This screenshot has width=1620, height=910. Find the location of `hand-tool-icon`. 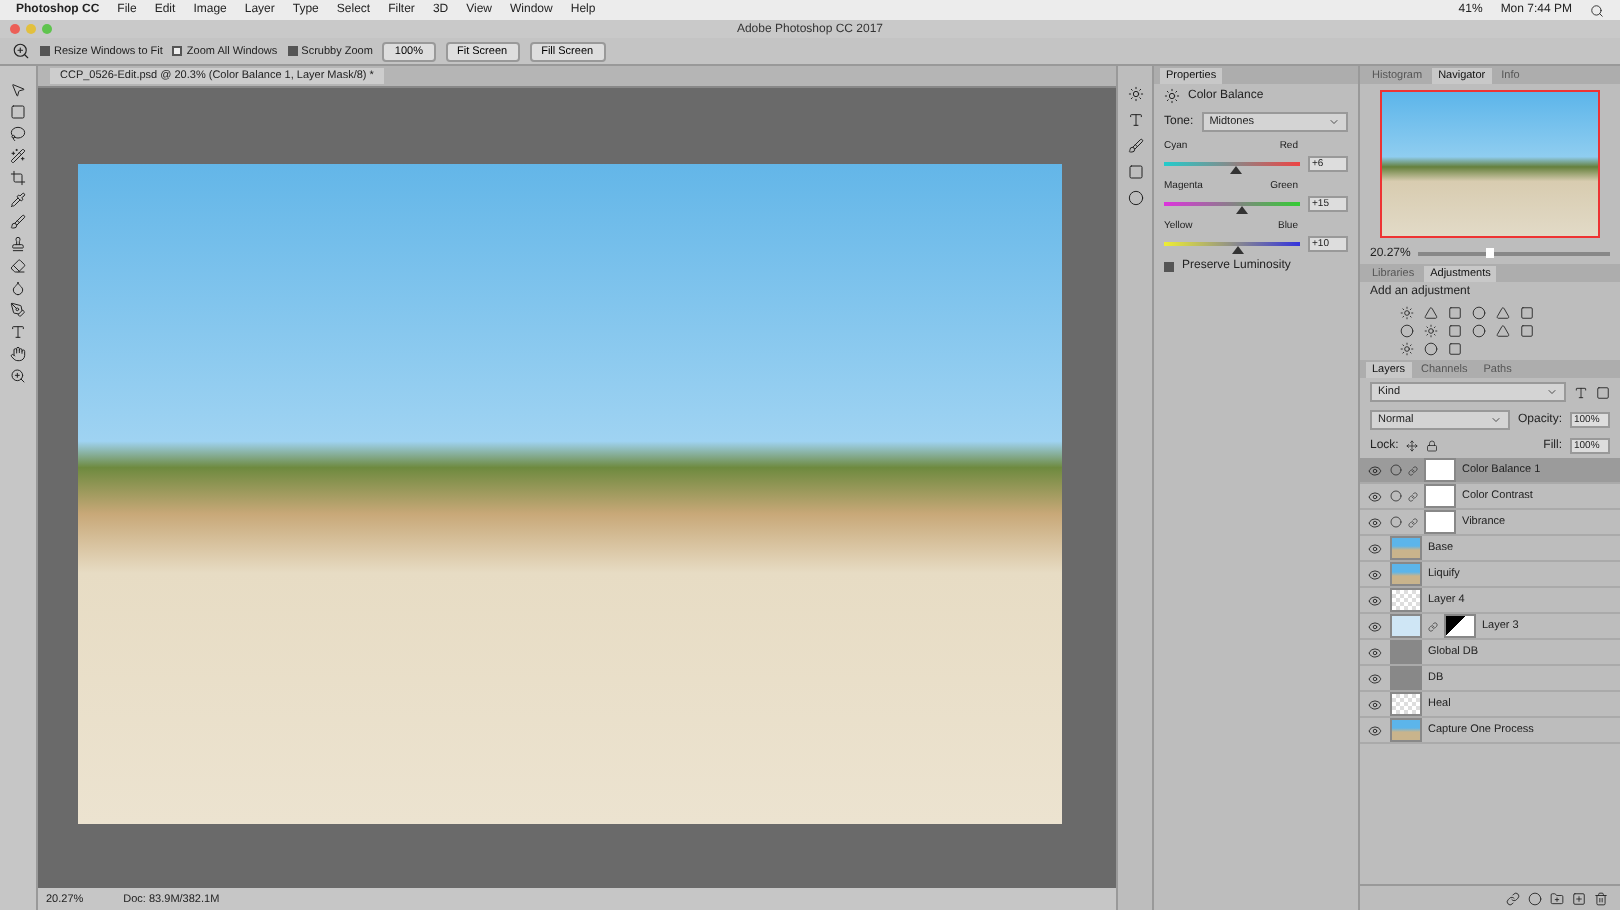

hand-tool-icon is located at coordinates (18, 354).